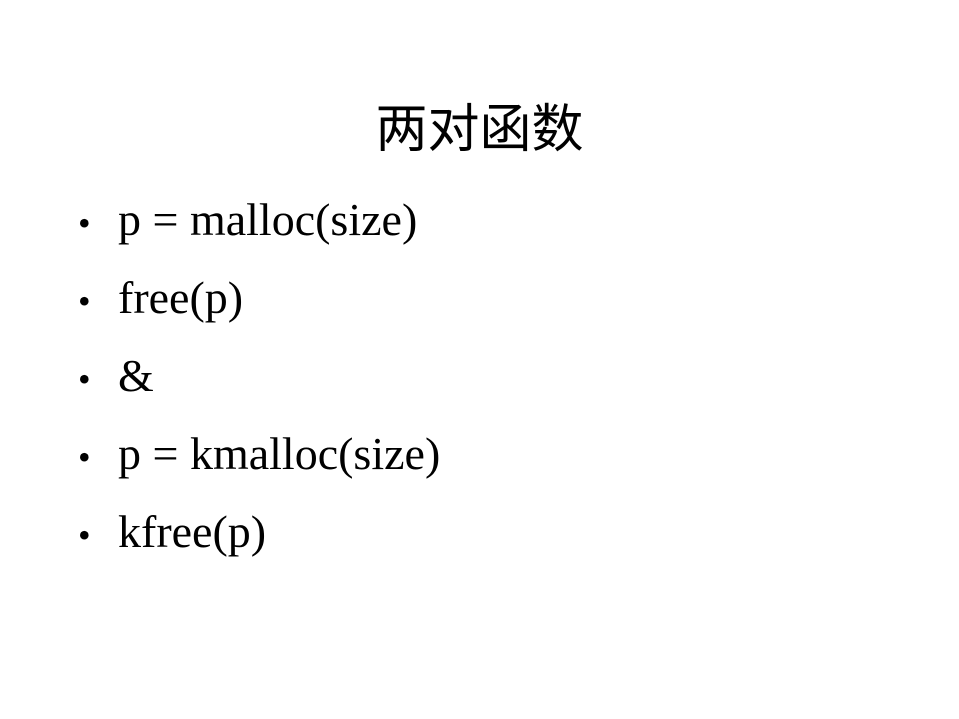 The height and width of the screenshot is (719, 959). What do you see at coordinates (508, 539) in the screenshot?
I see `bullet-item: • kfree(p)` at bounding box center [508, 539].